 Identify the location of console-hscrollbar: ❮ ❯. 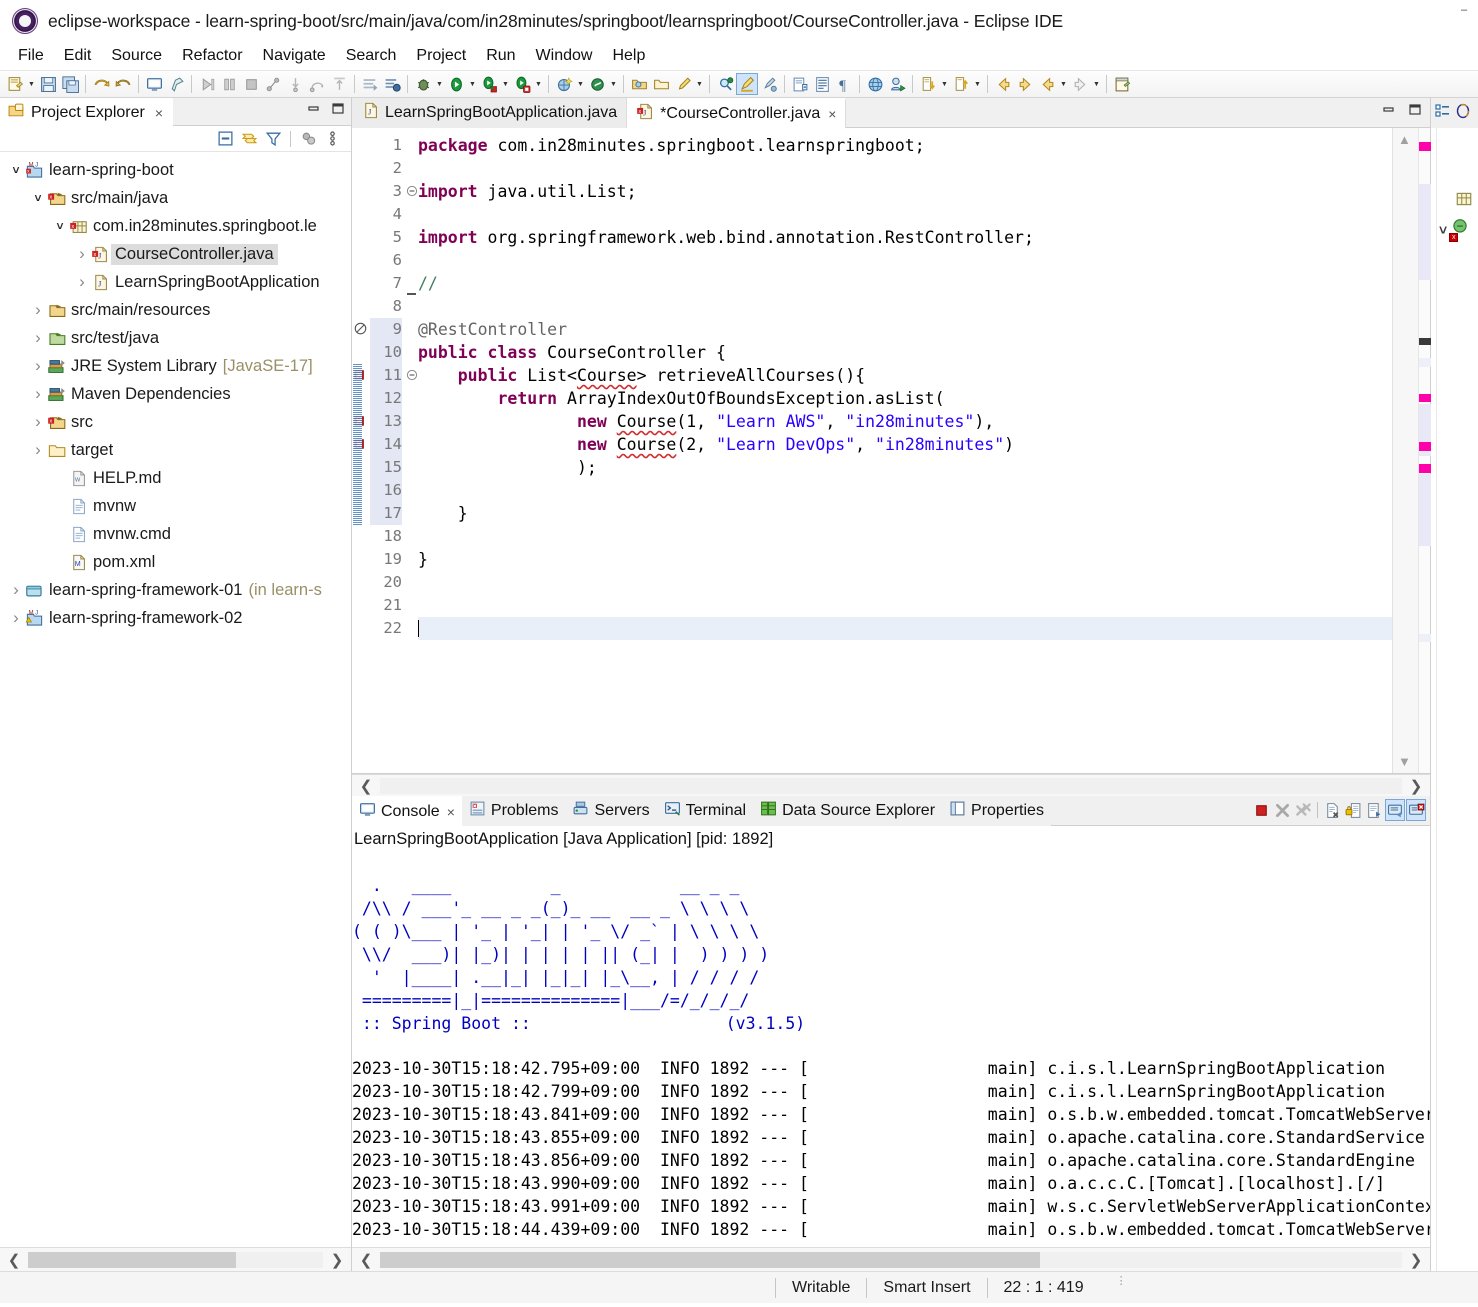
(891, 1259).